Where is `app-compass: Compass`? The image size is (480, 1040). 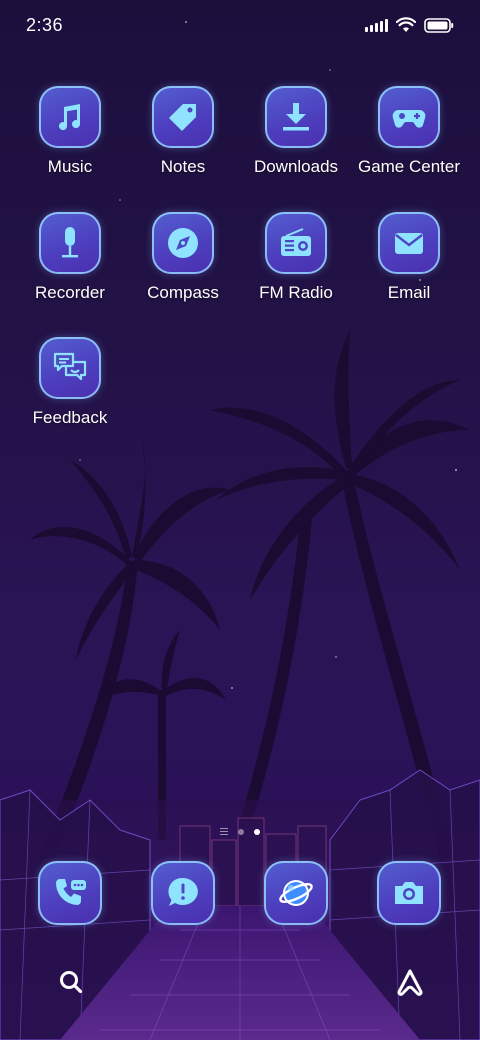
app-compass: Compass is located at coordinates (183, 257).